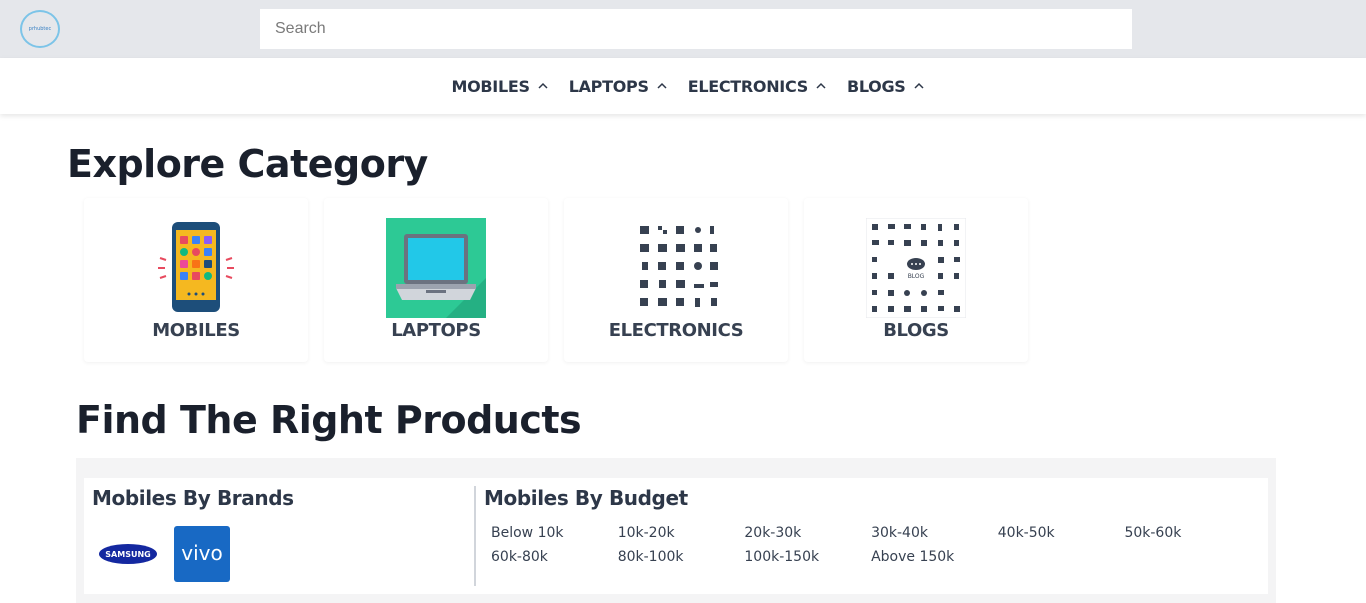 This screenshot has width=1366, height=603. I want to click on nav-item-mobiles: MOBILES, so click(499, 86).